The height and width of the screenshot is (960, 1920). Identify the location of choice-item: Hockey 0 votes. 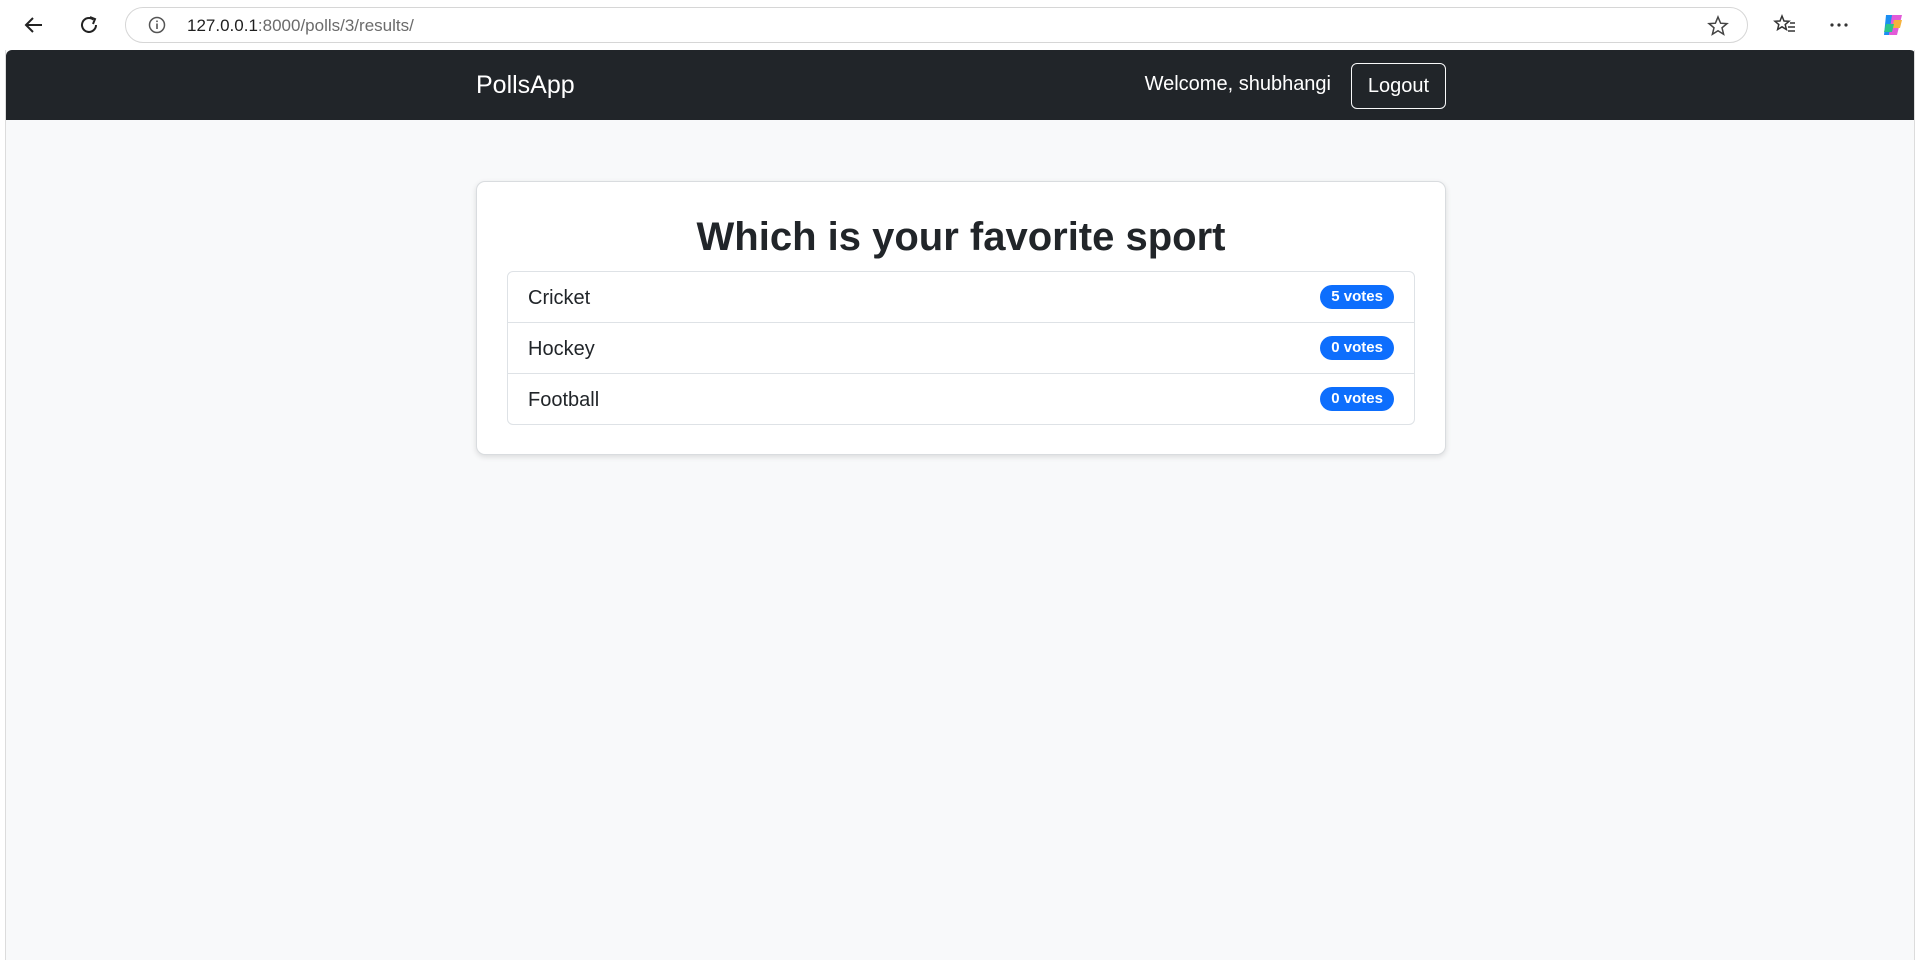
(961, 348).